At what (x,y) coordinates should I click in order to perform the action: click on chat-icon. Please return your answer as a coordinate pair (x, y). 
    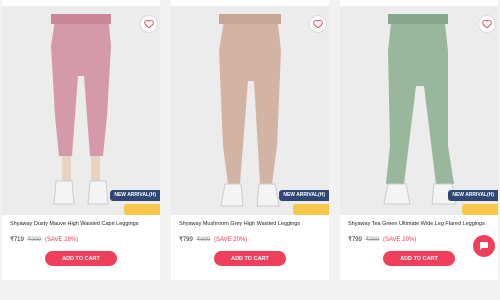
    Looking at the image, I should click on (484, 246).